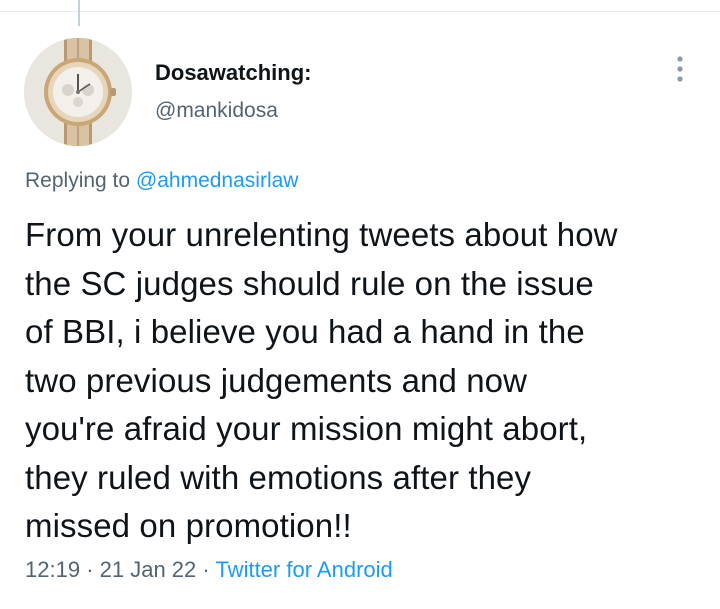  What do you see at coordinates (148, 569) in the screenshot?
I see `tweet-date: 21 Jan 22` at bounding box center [148, 569].